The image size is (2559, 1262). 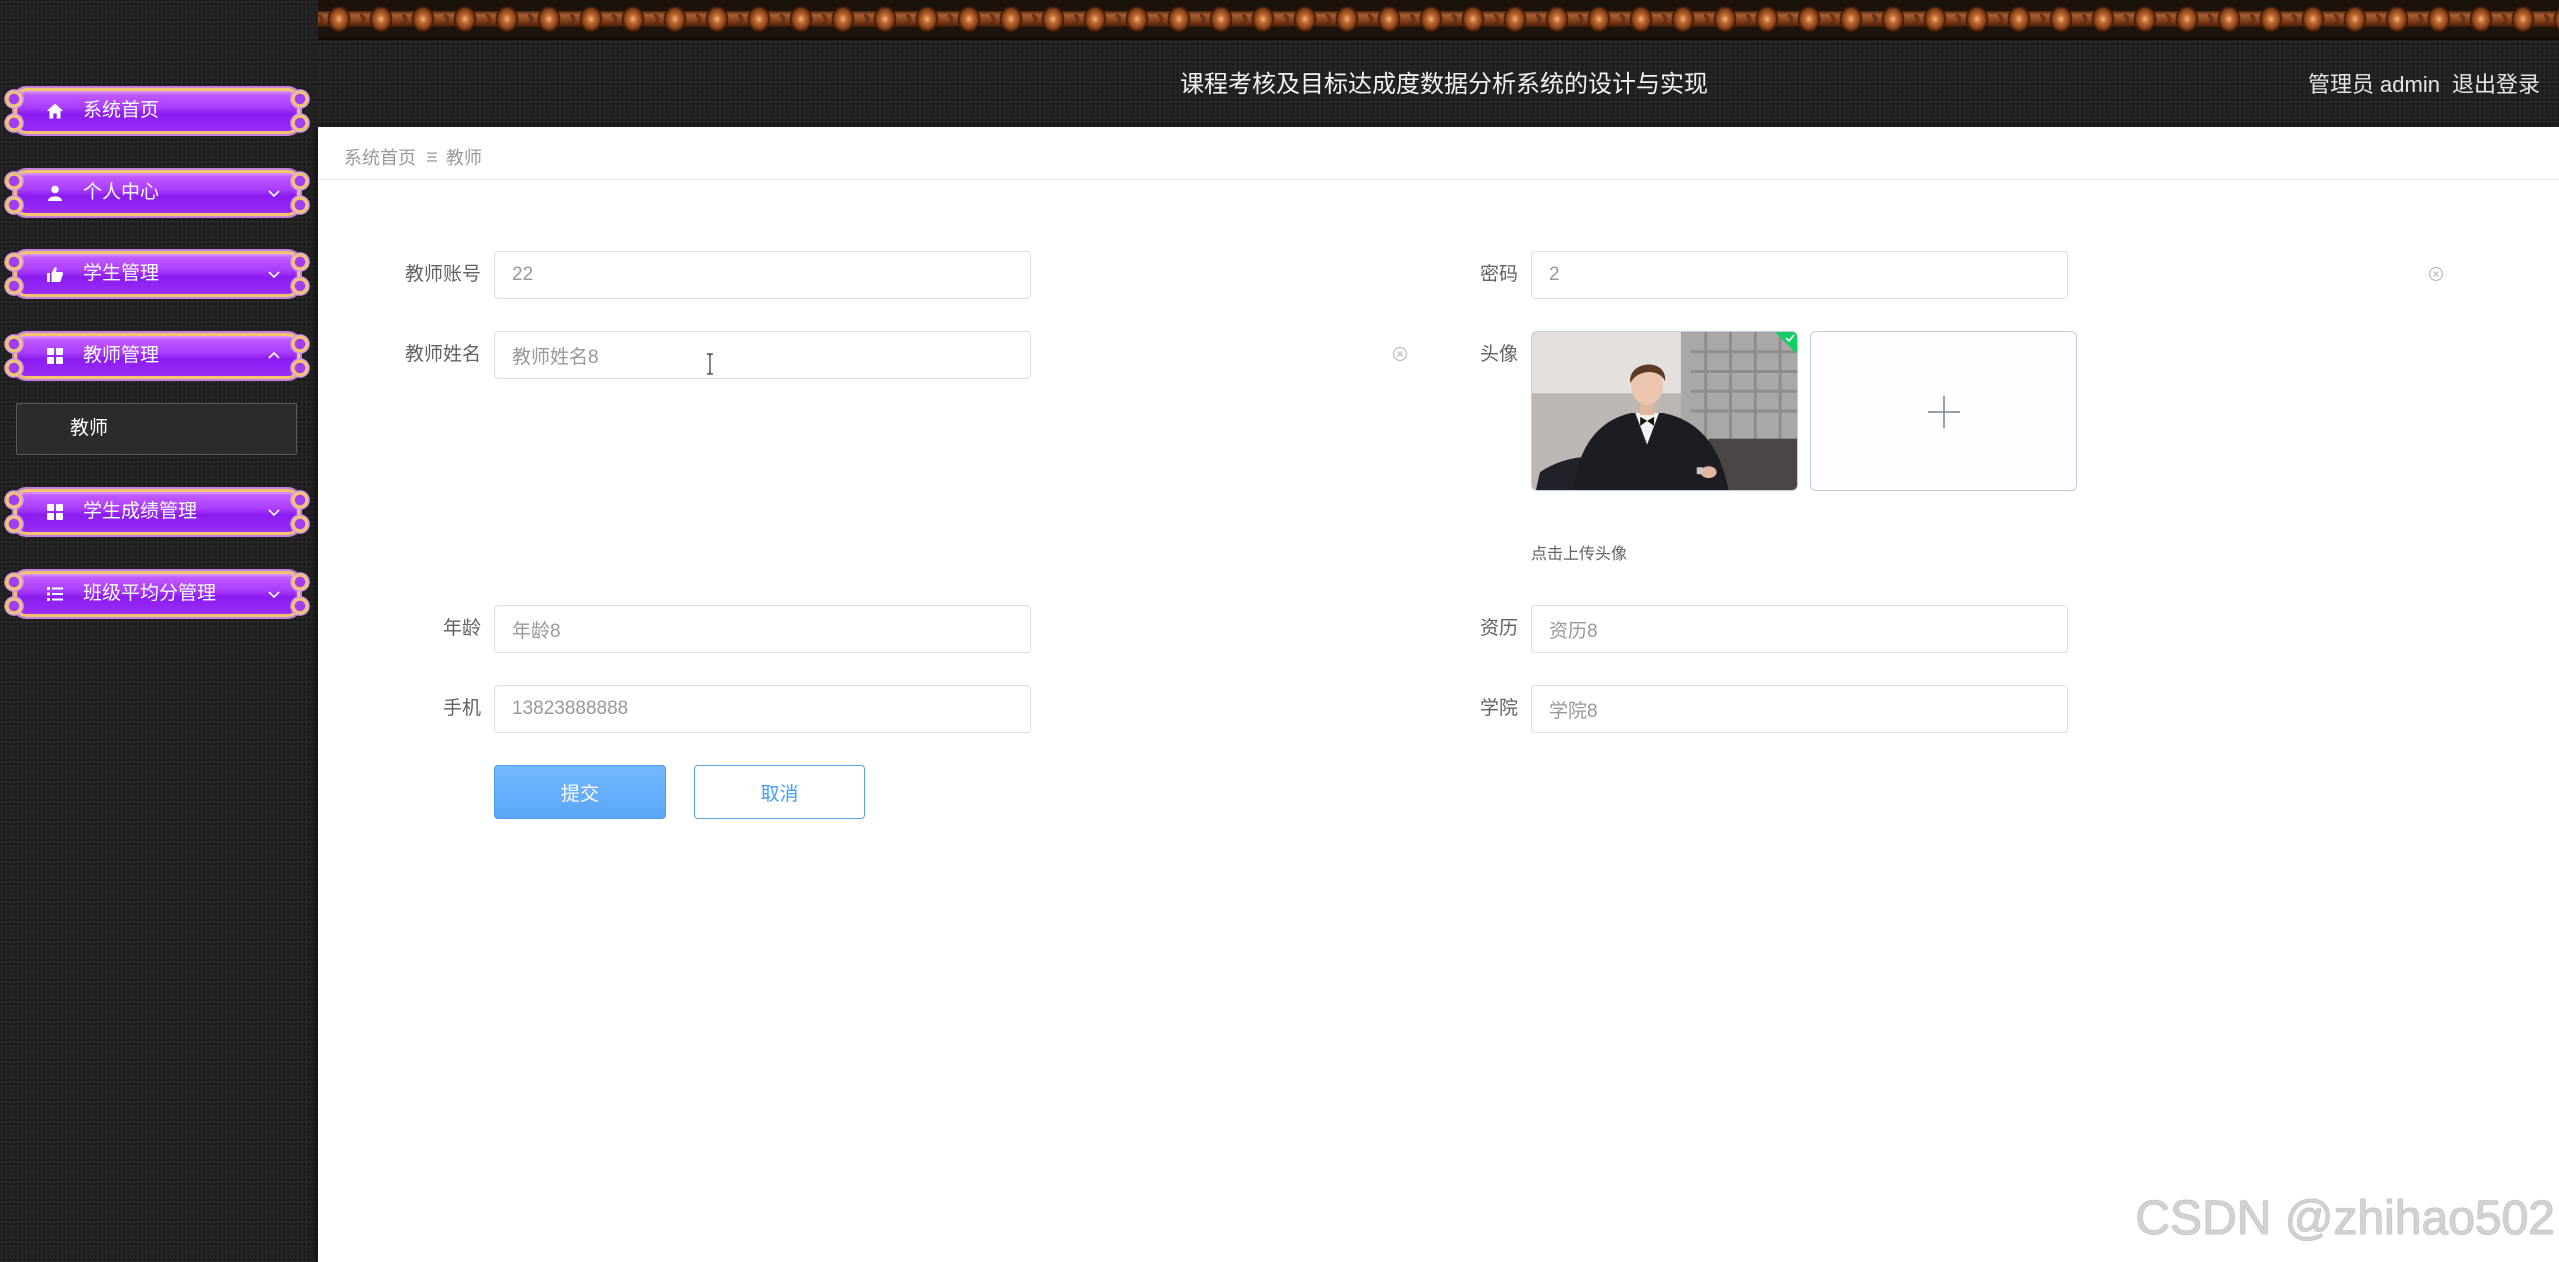 What do you see at coordinates (442, 354) in the screenshot?
I see `teacher-name-label: 教师姓名` at bounding box center [442, 354].